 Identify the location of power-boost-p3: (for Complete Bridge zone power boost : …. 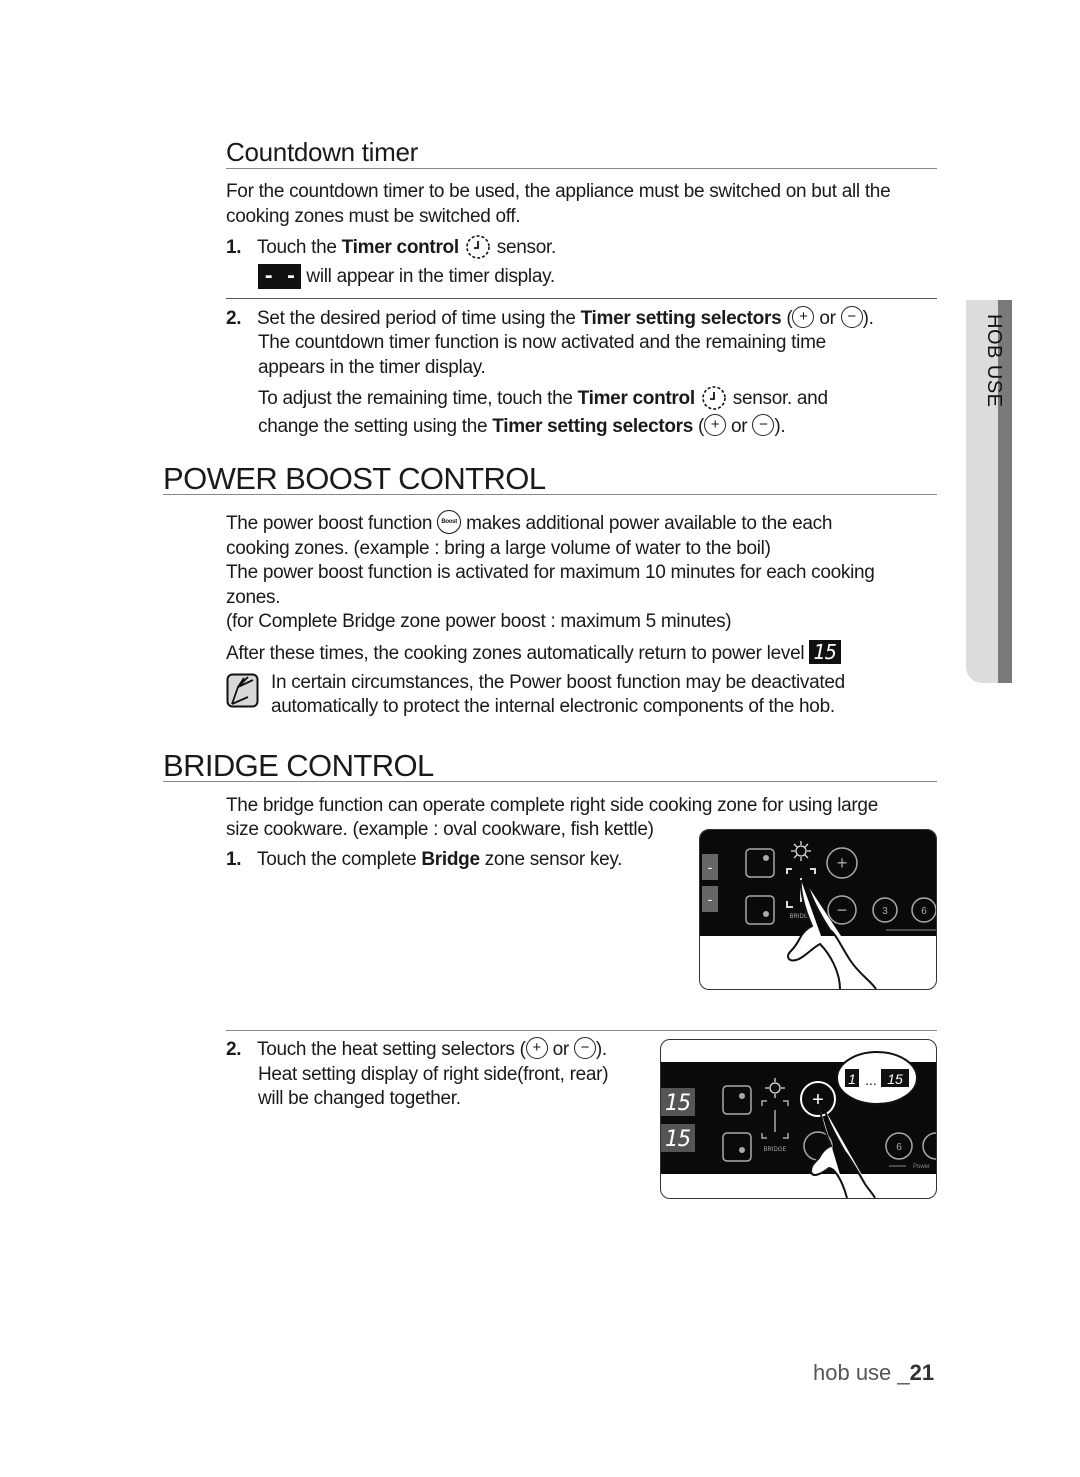
(479, 621).